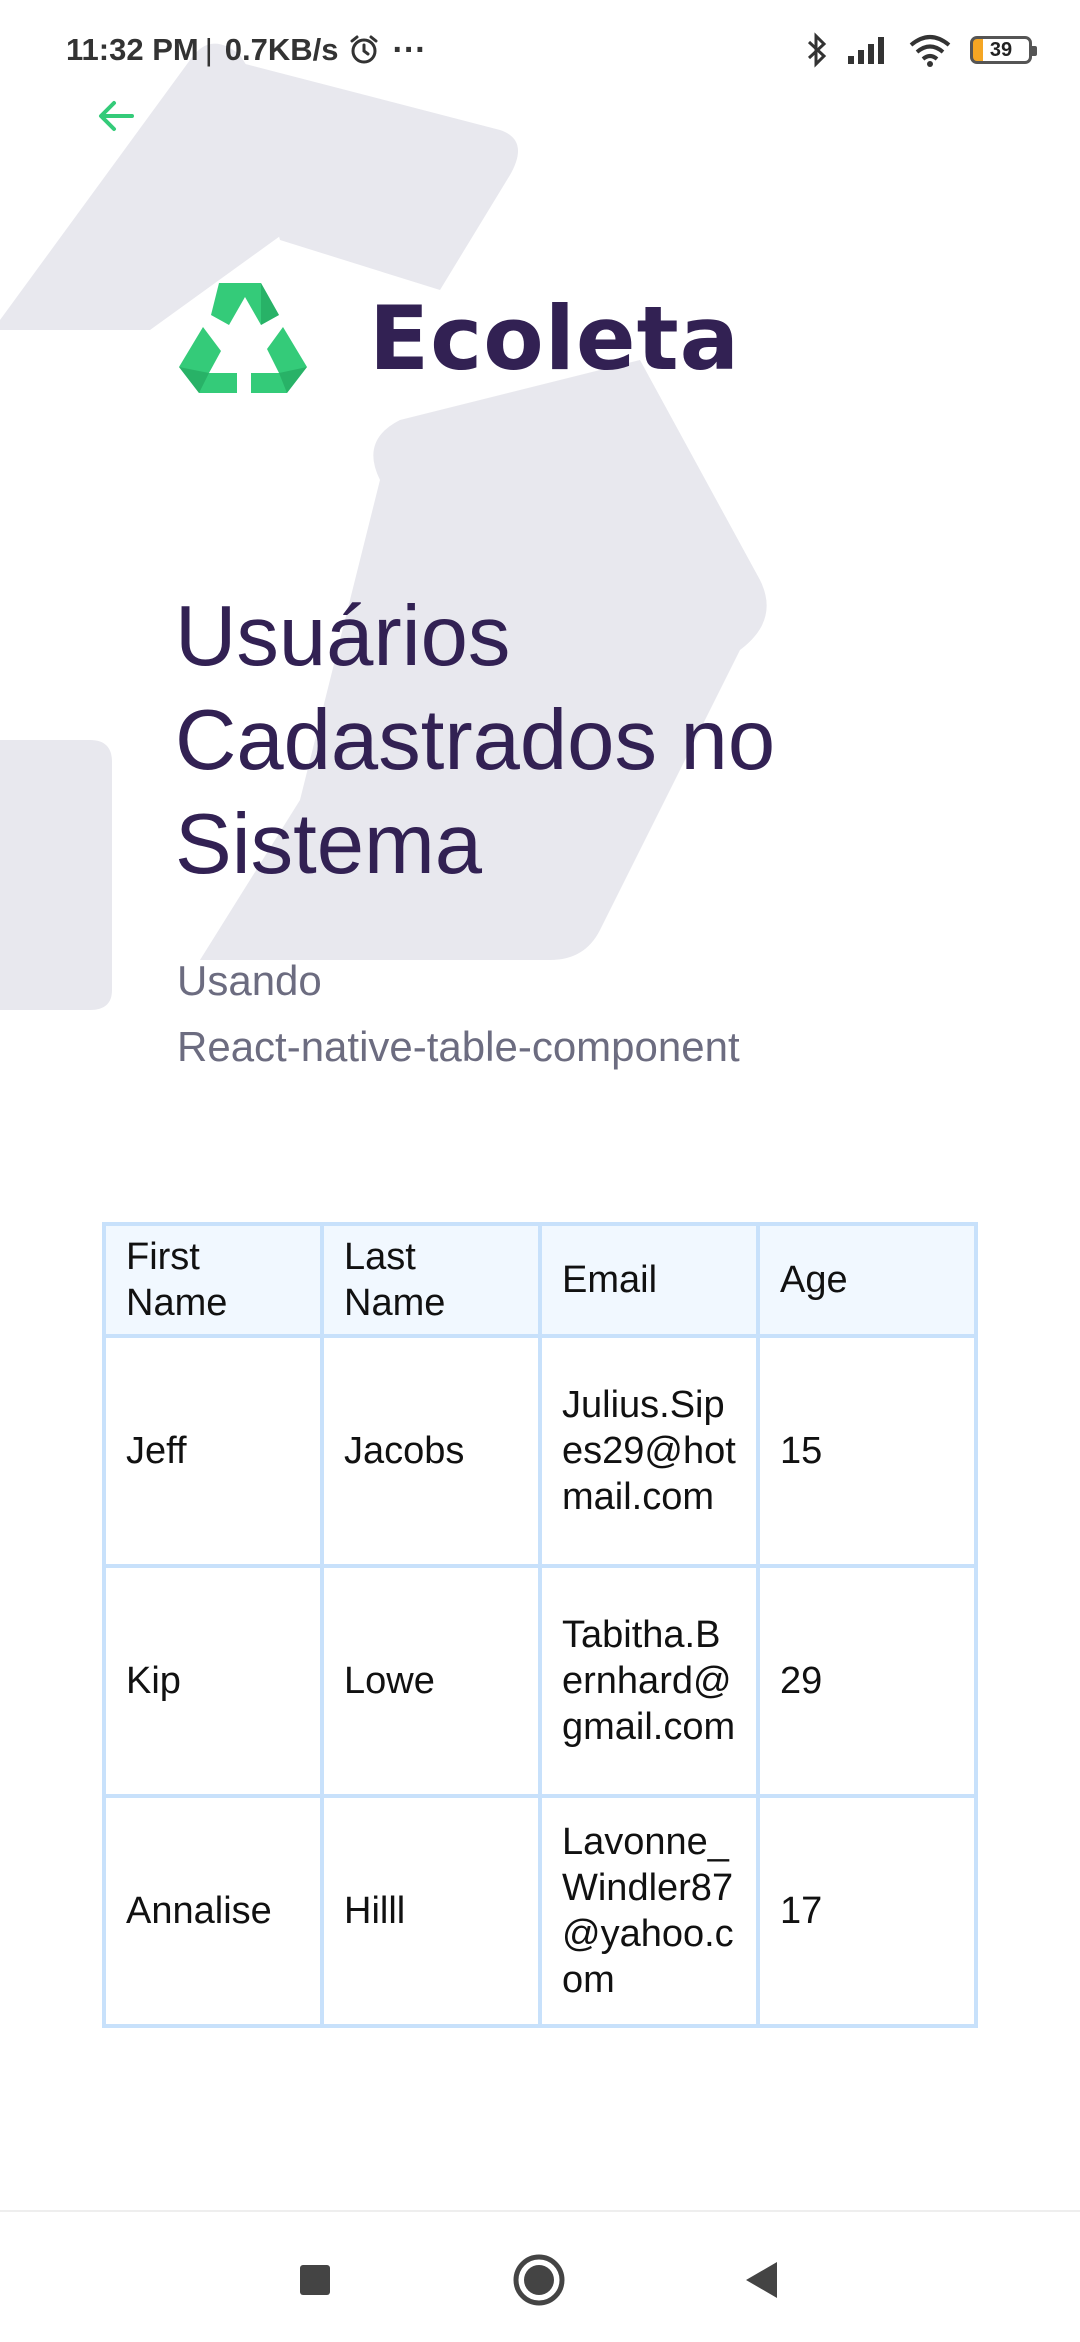  I want to click on more-indicator: ···, so click(409, 49).